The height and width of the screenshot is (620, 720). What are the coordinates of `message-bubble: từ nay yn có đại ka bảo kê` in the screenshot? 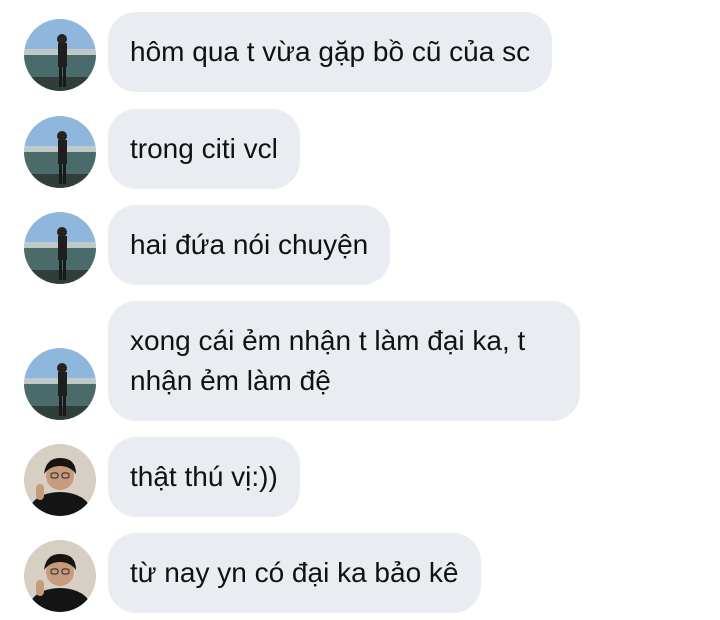 It's located at (294, 573).